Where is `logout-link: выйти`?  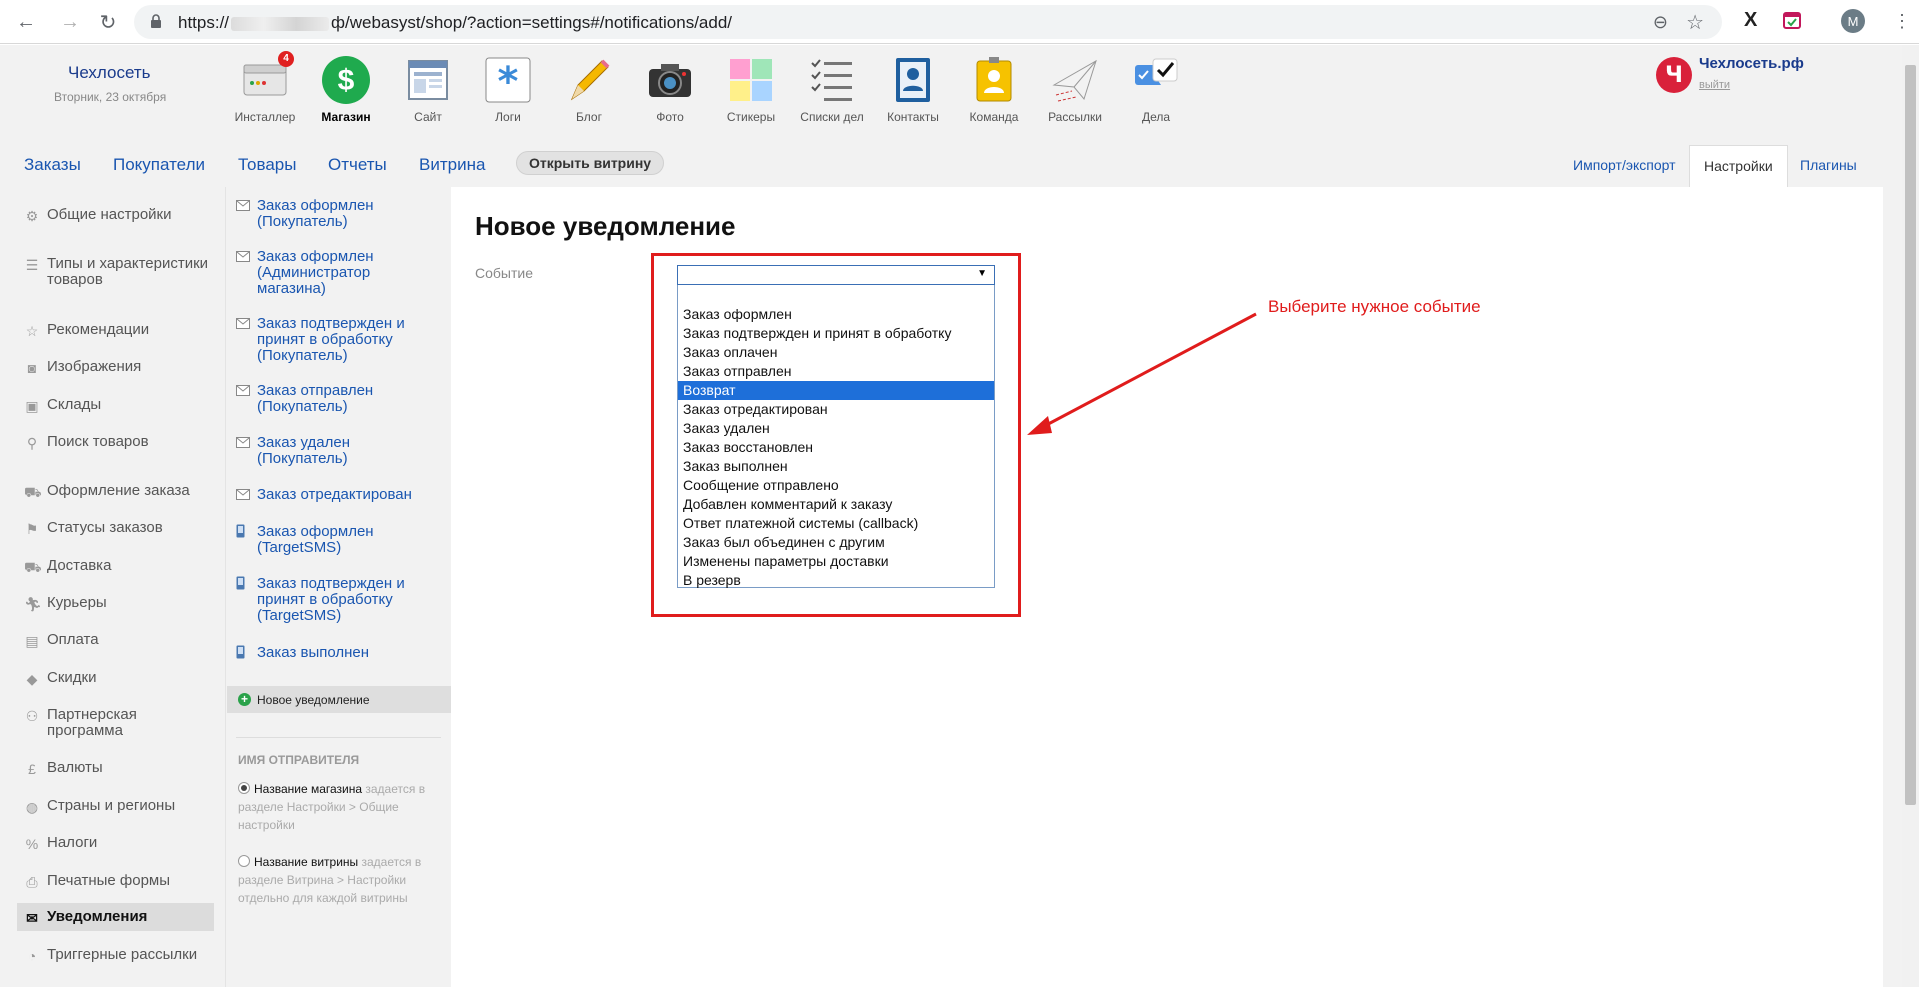 logout-link: выйти is located at coordinates (1714, 85).